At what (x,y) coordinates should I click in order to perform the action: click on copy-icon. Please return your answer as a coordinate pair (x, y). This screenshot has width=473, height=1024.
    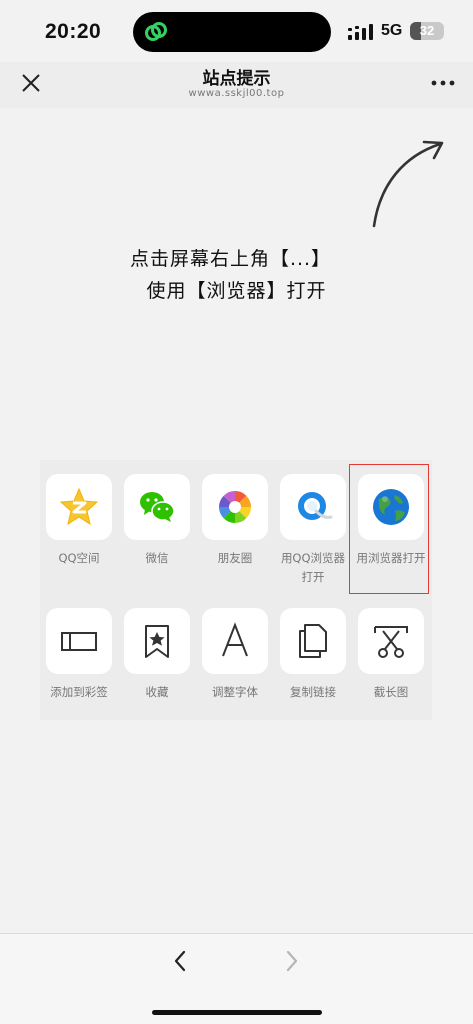
    Looking at the image, I should click on (313, 641).